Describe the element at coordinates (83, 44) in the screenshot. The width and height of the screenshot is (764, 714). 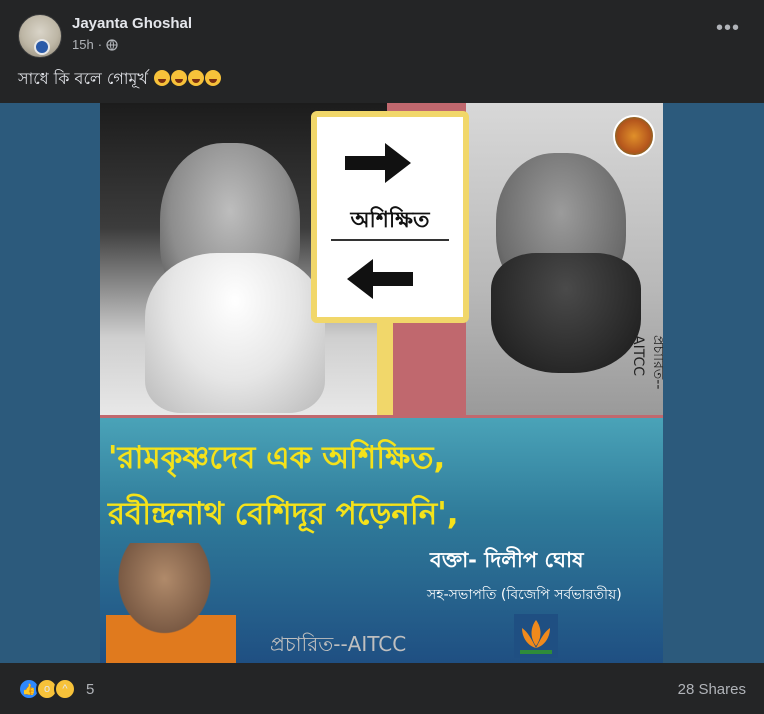
I see `post-time: 15h` at that location.